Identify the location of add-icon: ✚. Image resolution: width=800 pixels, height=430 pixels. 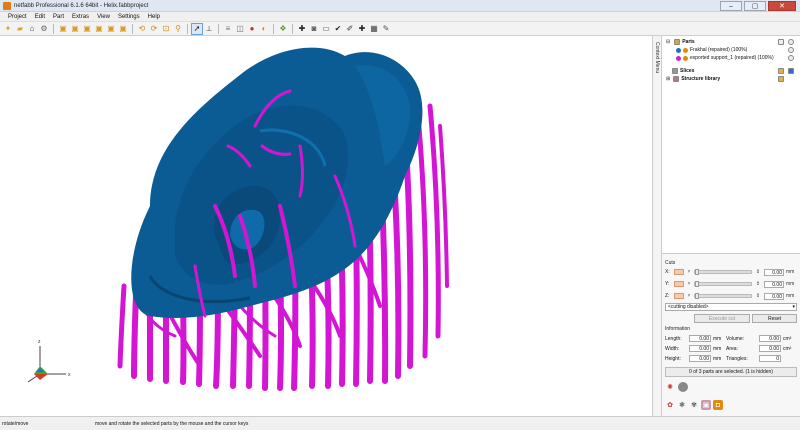
(302, 29).